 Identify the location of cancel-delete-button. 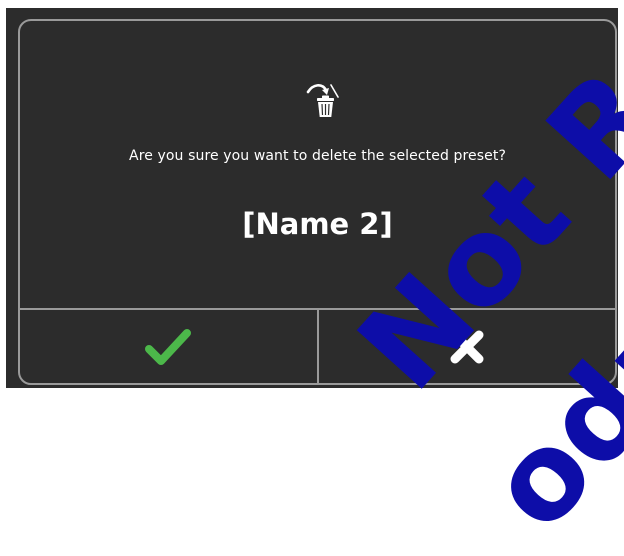
(466, 346).